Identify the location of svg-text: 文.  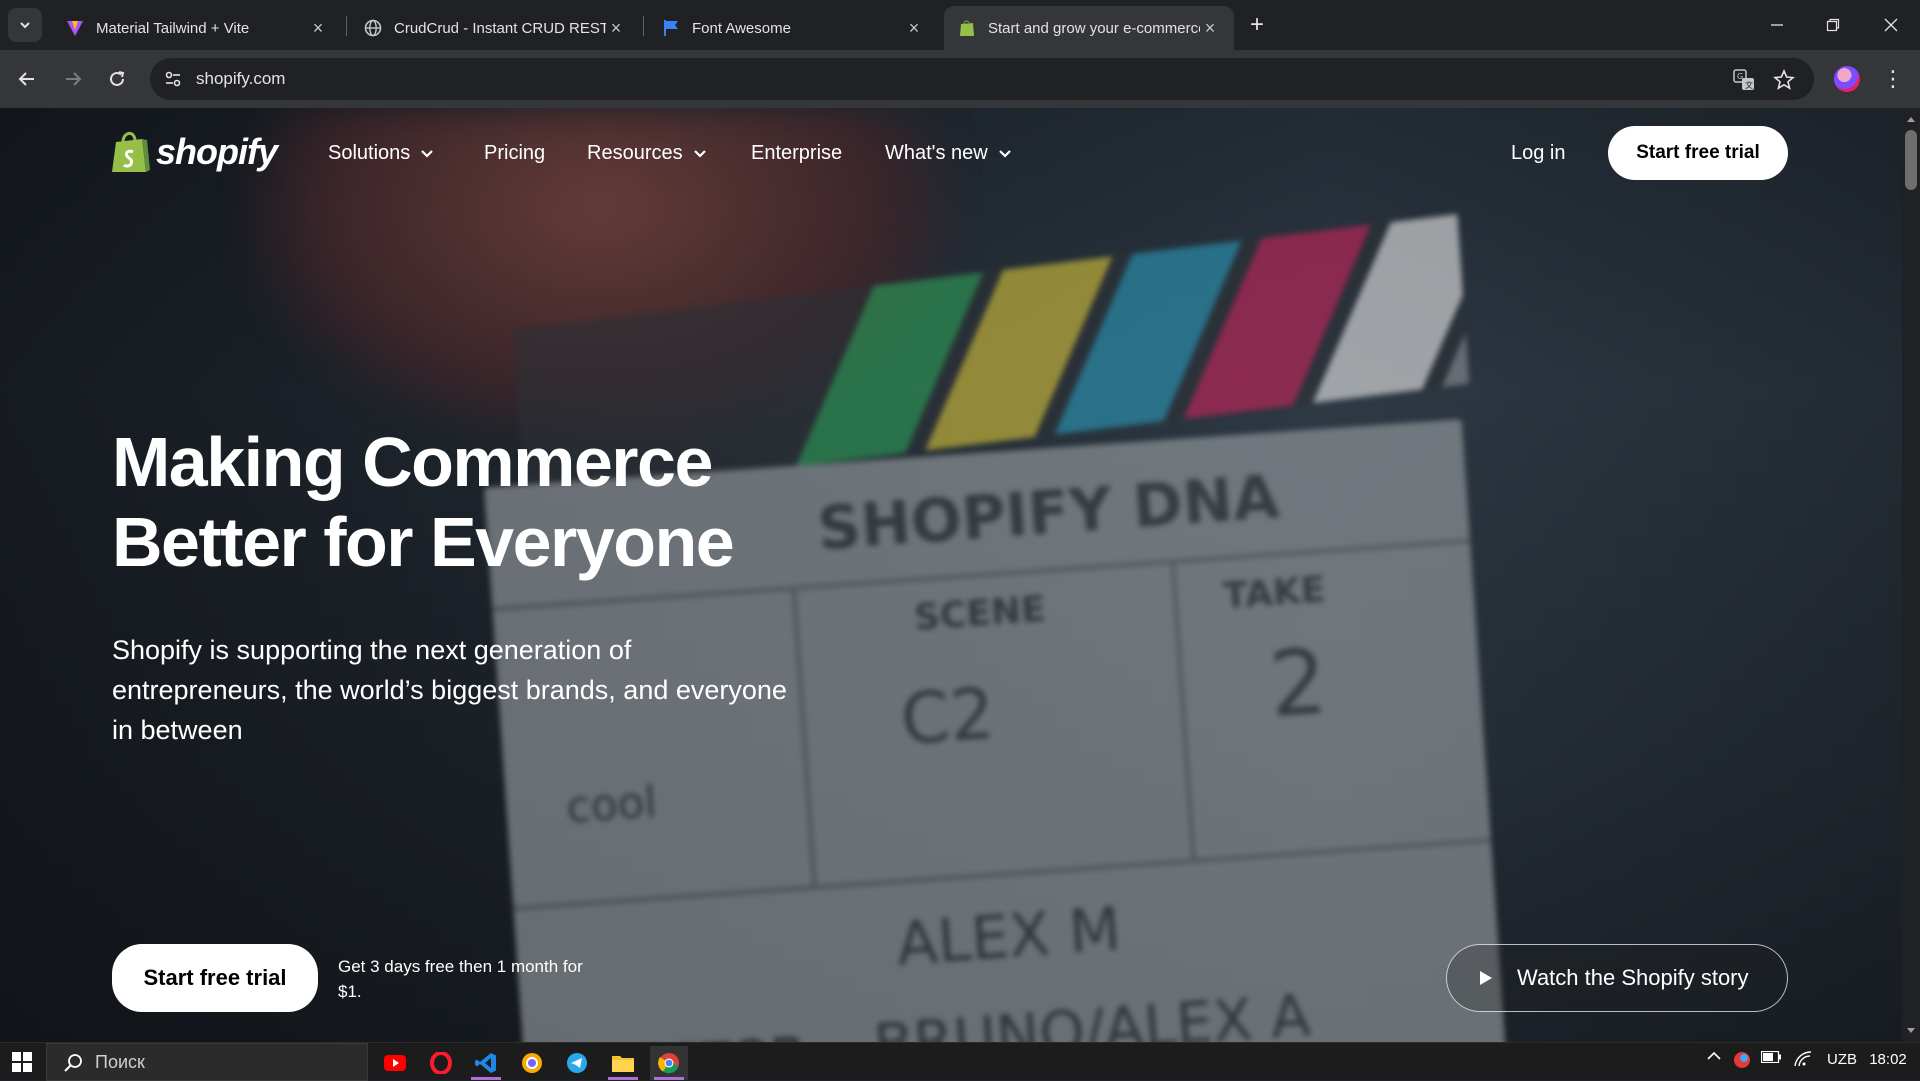
(1749, 85).